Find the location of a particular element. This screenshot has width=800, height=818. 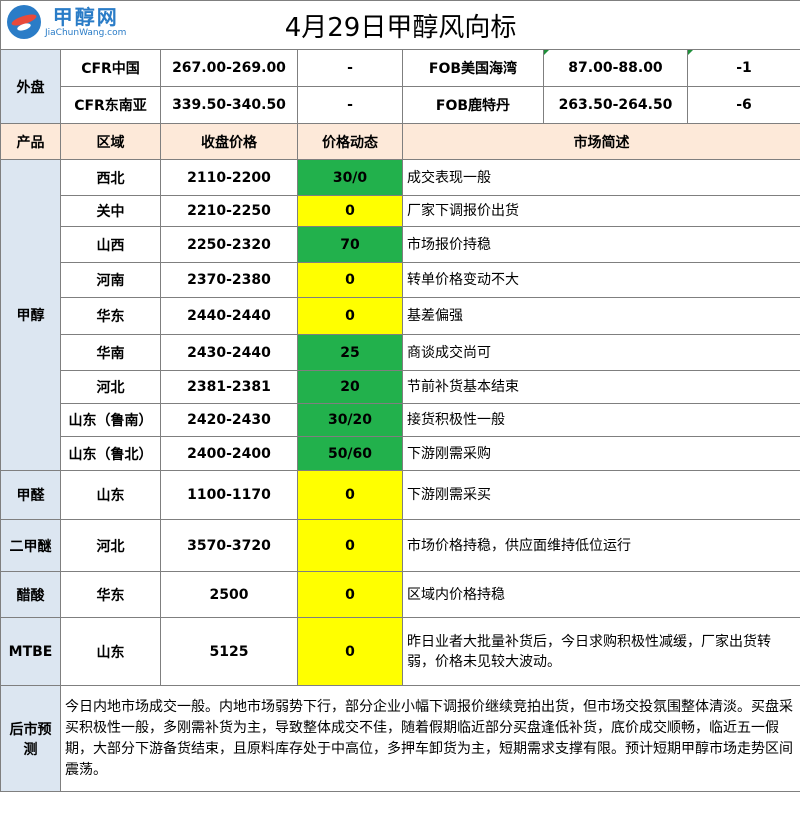

market-summary-cell: 区域内价格持稳 is located at coordinates (600, 594).